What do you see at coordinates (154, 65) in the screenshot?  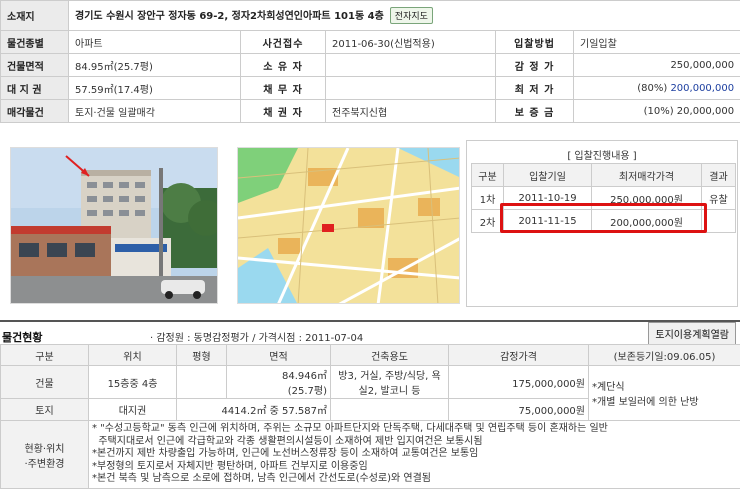 I see `value: 84.95㎡(25.7평)` at bounding box center [154, 65].